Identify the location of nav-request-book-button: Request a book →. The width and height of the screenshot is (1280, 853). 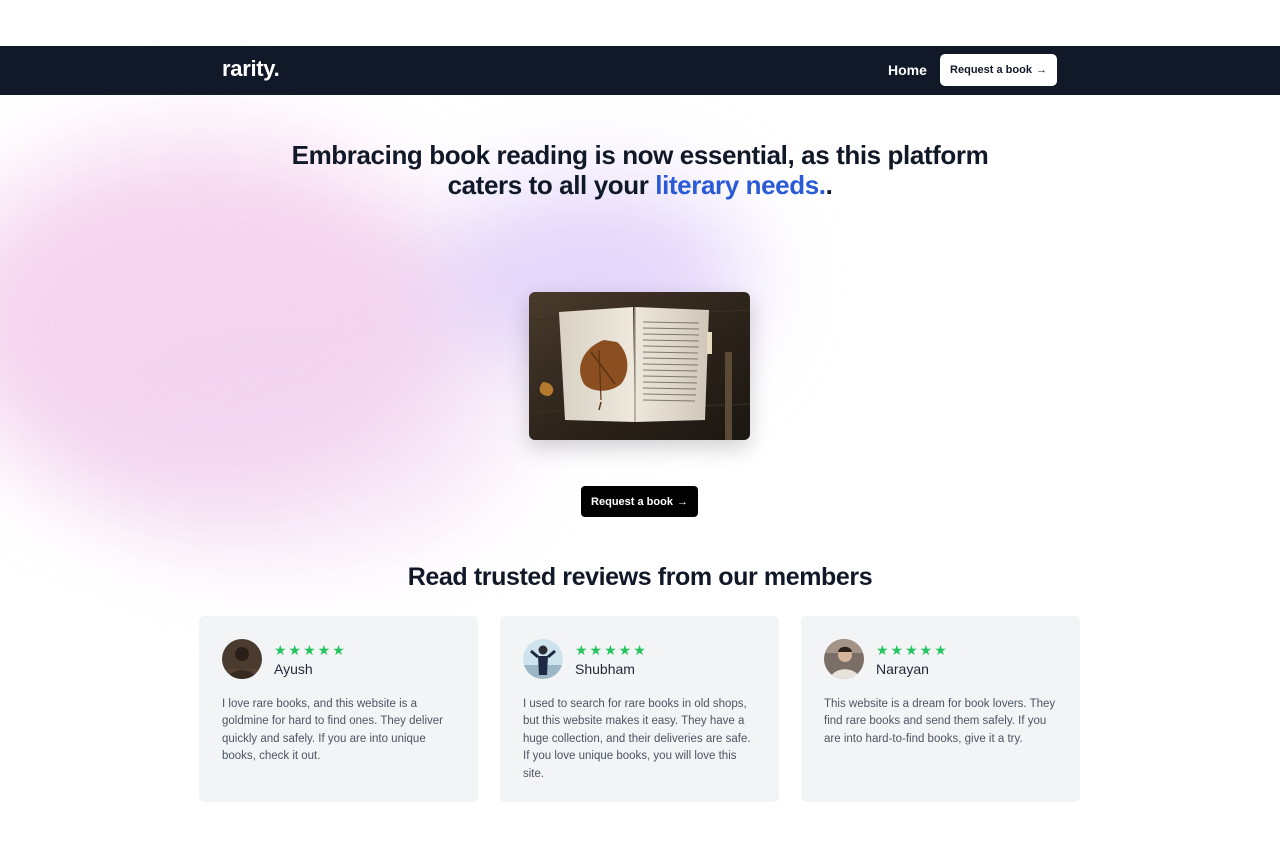
(998, 70).